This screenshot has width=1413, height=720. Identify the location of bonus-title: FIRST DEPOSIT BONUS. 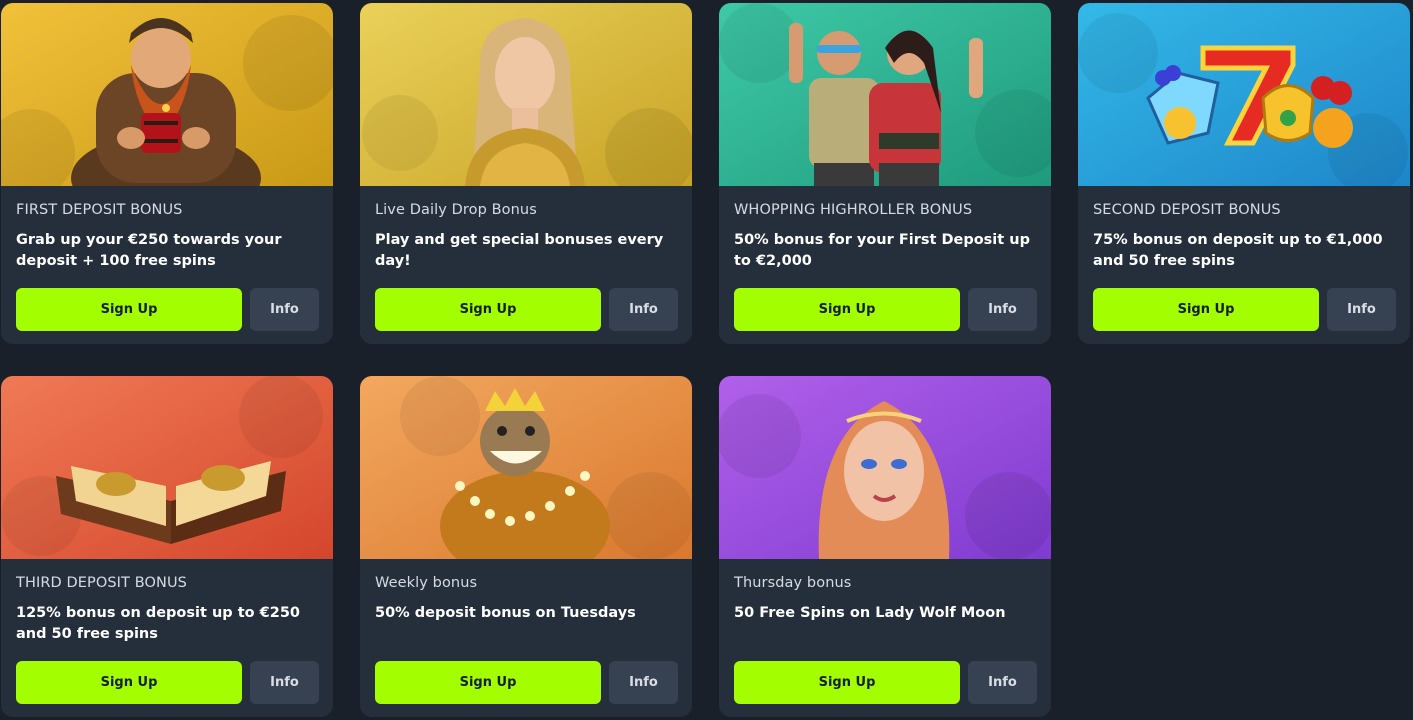
(99, 210).